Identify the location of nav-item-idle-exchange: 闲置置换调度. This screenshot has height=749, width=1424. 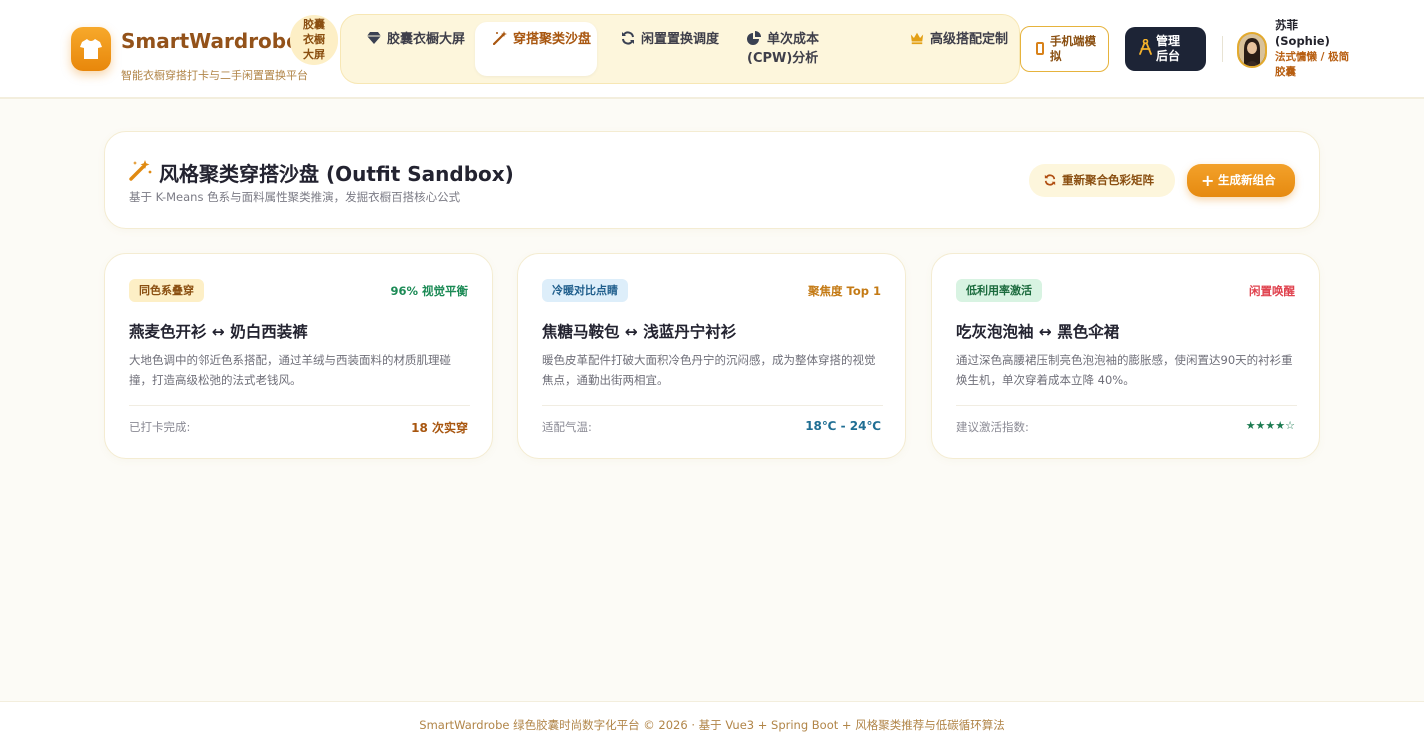
(671, 49).